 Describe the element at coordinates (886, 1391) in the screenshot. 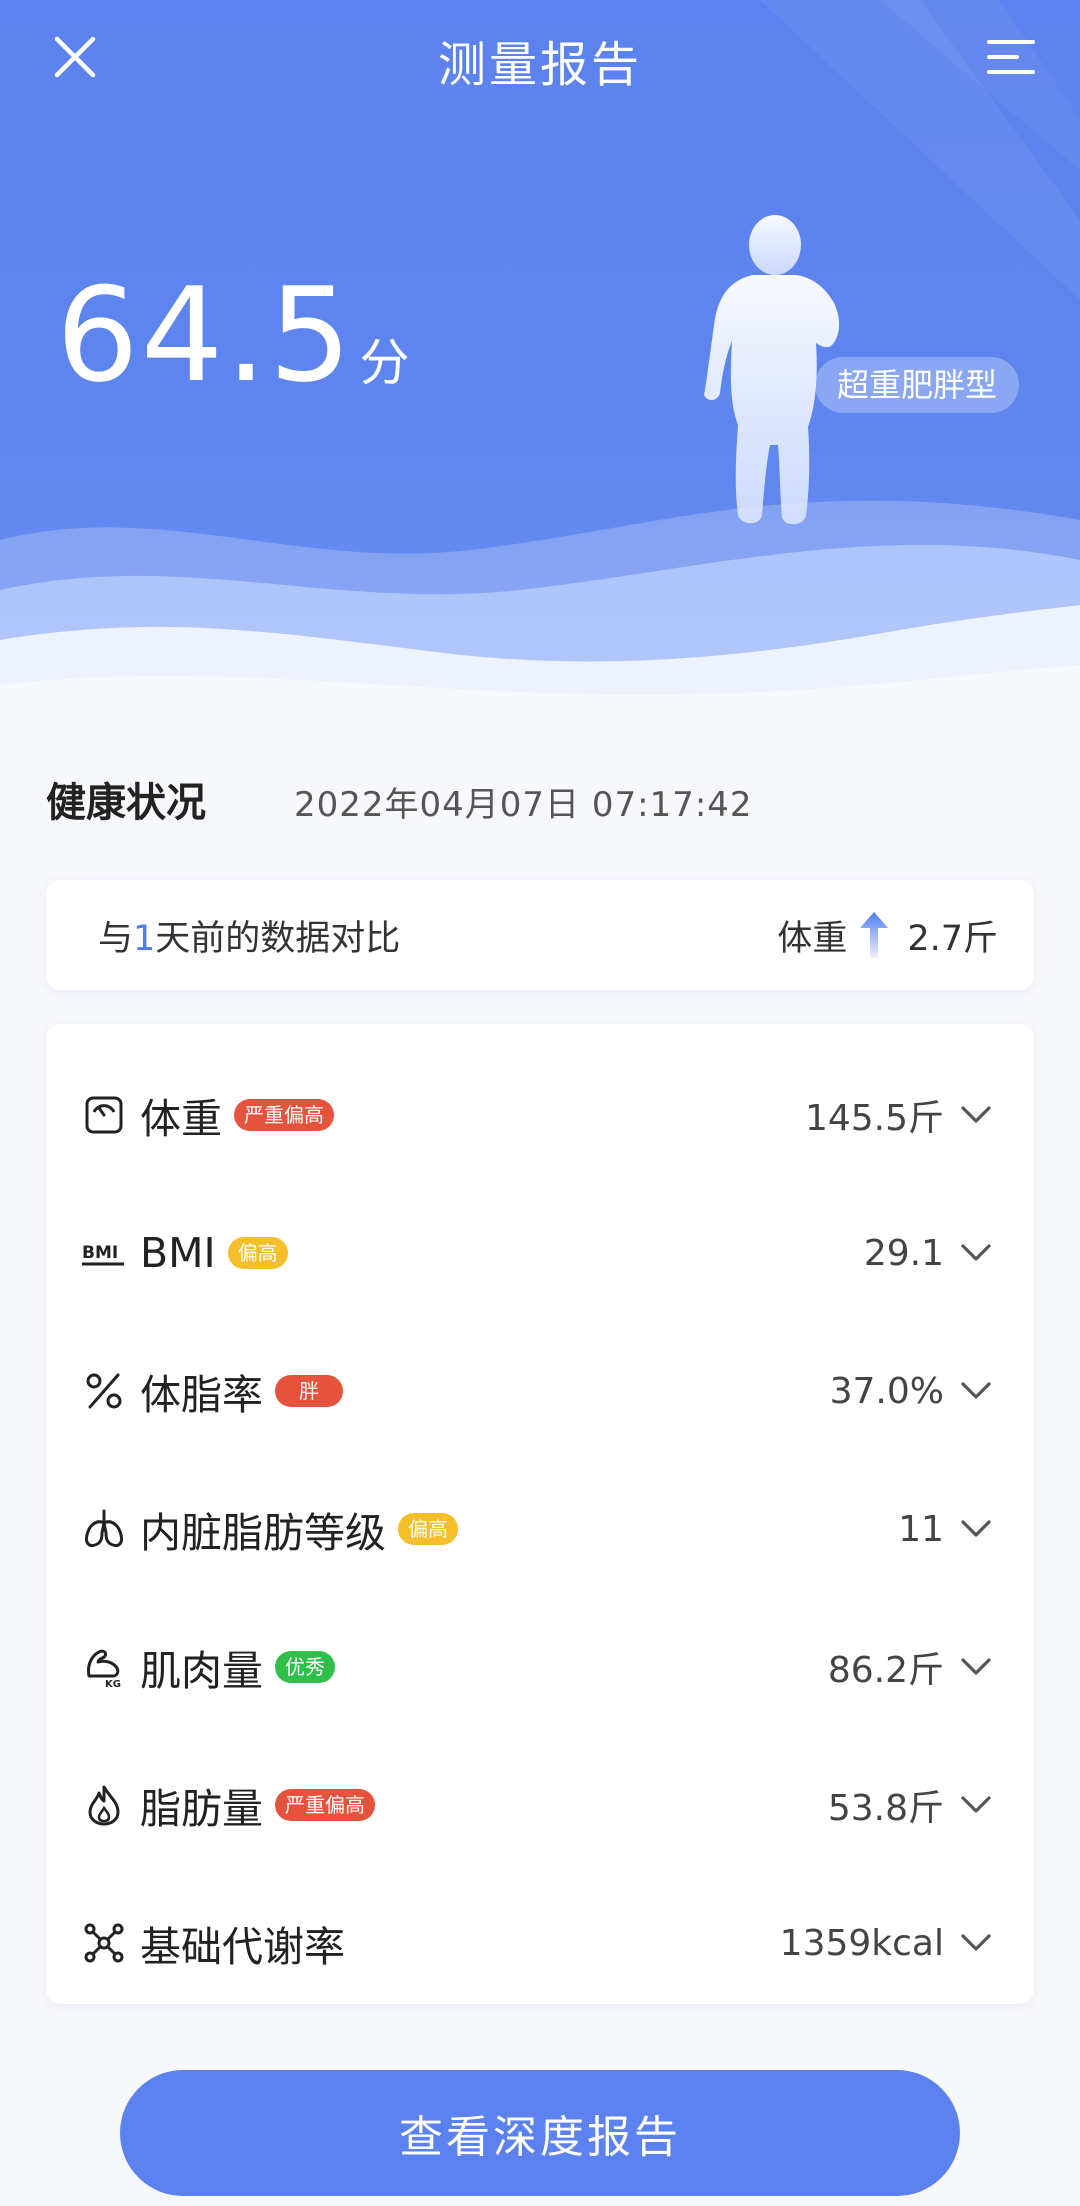

I see `metric-value: 37.0%` at that location.